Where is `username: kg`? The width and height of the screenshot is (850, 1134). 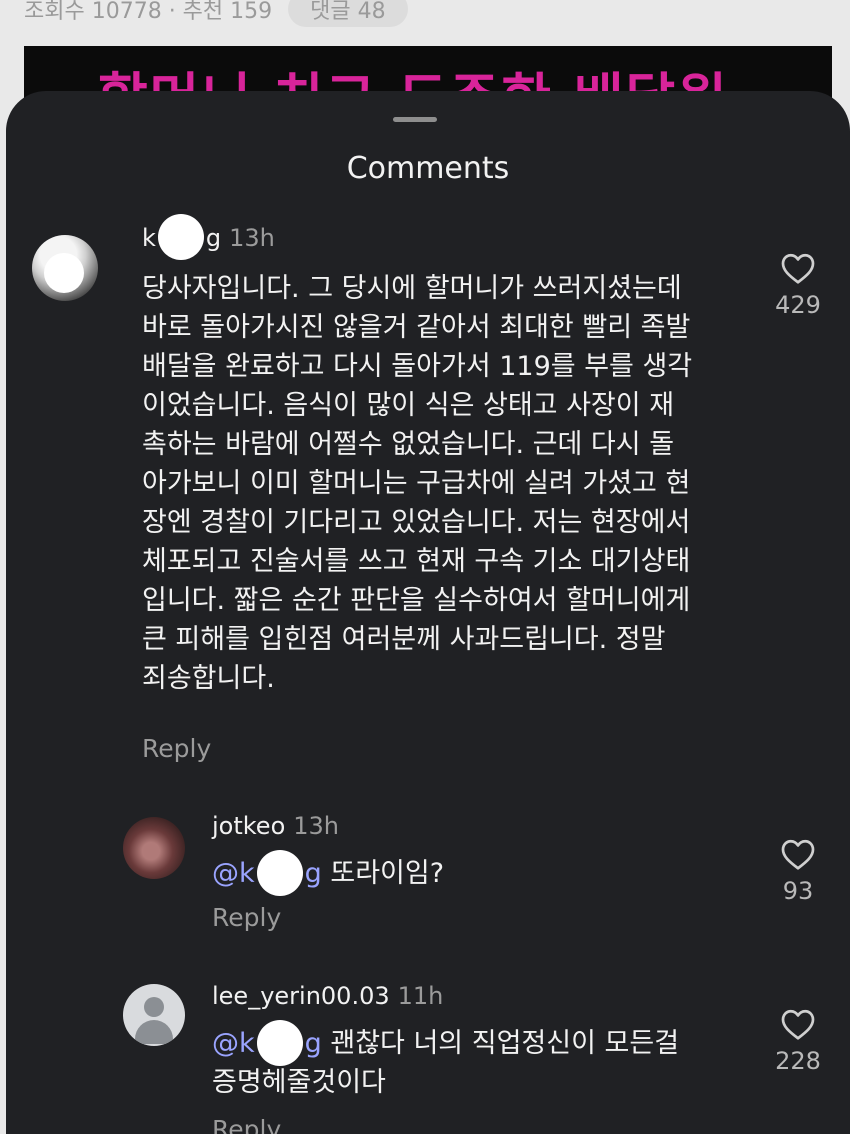 username: kg is located at coordinates (181, 237).